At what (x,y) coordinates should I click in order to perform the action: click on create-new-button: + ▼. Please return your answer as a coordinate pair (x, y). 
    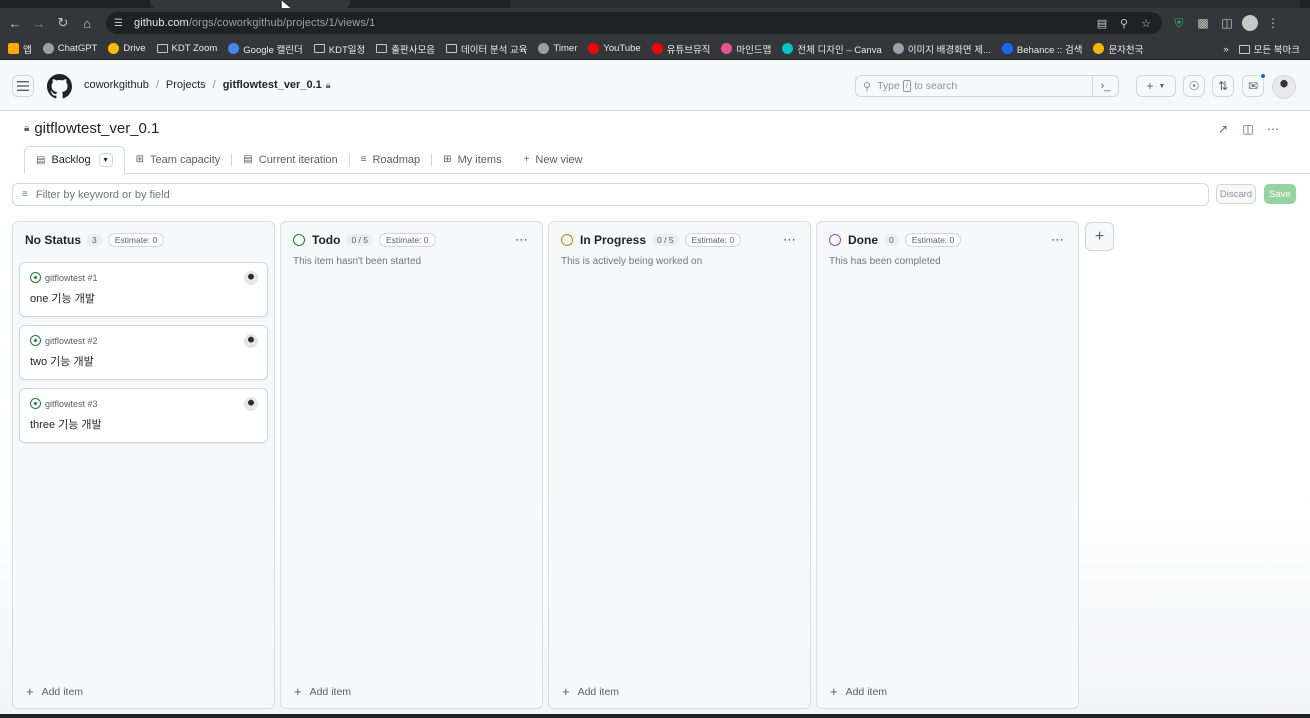
    Looking at the image, I should click on (1156, 86).